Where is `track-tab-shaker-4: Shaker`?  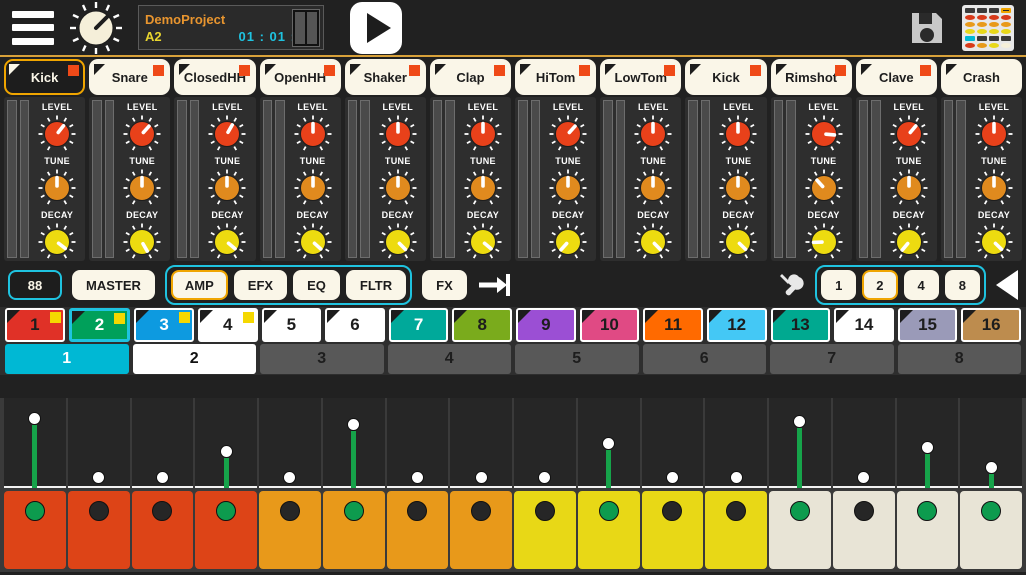
track-tab-shaker-4: Shaker is located at coordinates (385, 77).